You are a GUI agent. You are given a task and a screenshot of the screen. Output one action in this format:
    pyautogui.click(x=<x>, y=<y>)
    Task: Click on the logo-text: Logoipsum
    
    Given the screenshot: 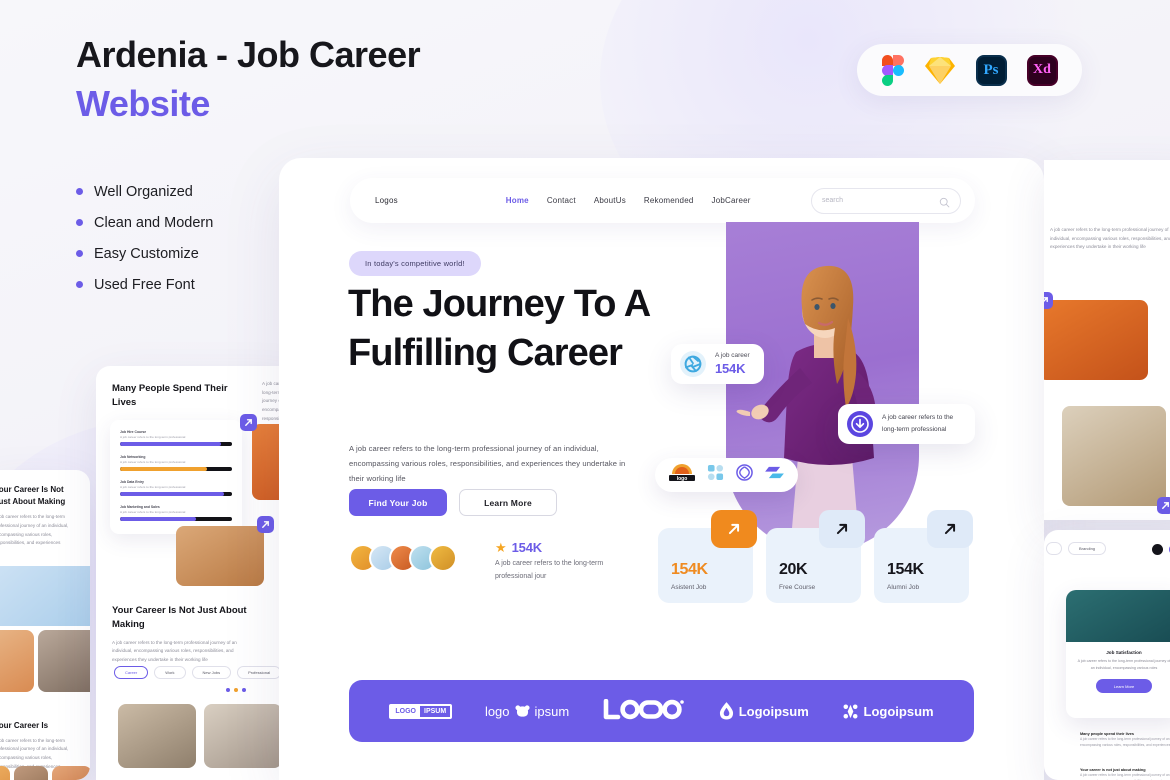 What is the action you would take?
    pyautogui.click(x=773, y=711)
    